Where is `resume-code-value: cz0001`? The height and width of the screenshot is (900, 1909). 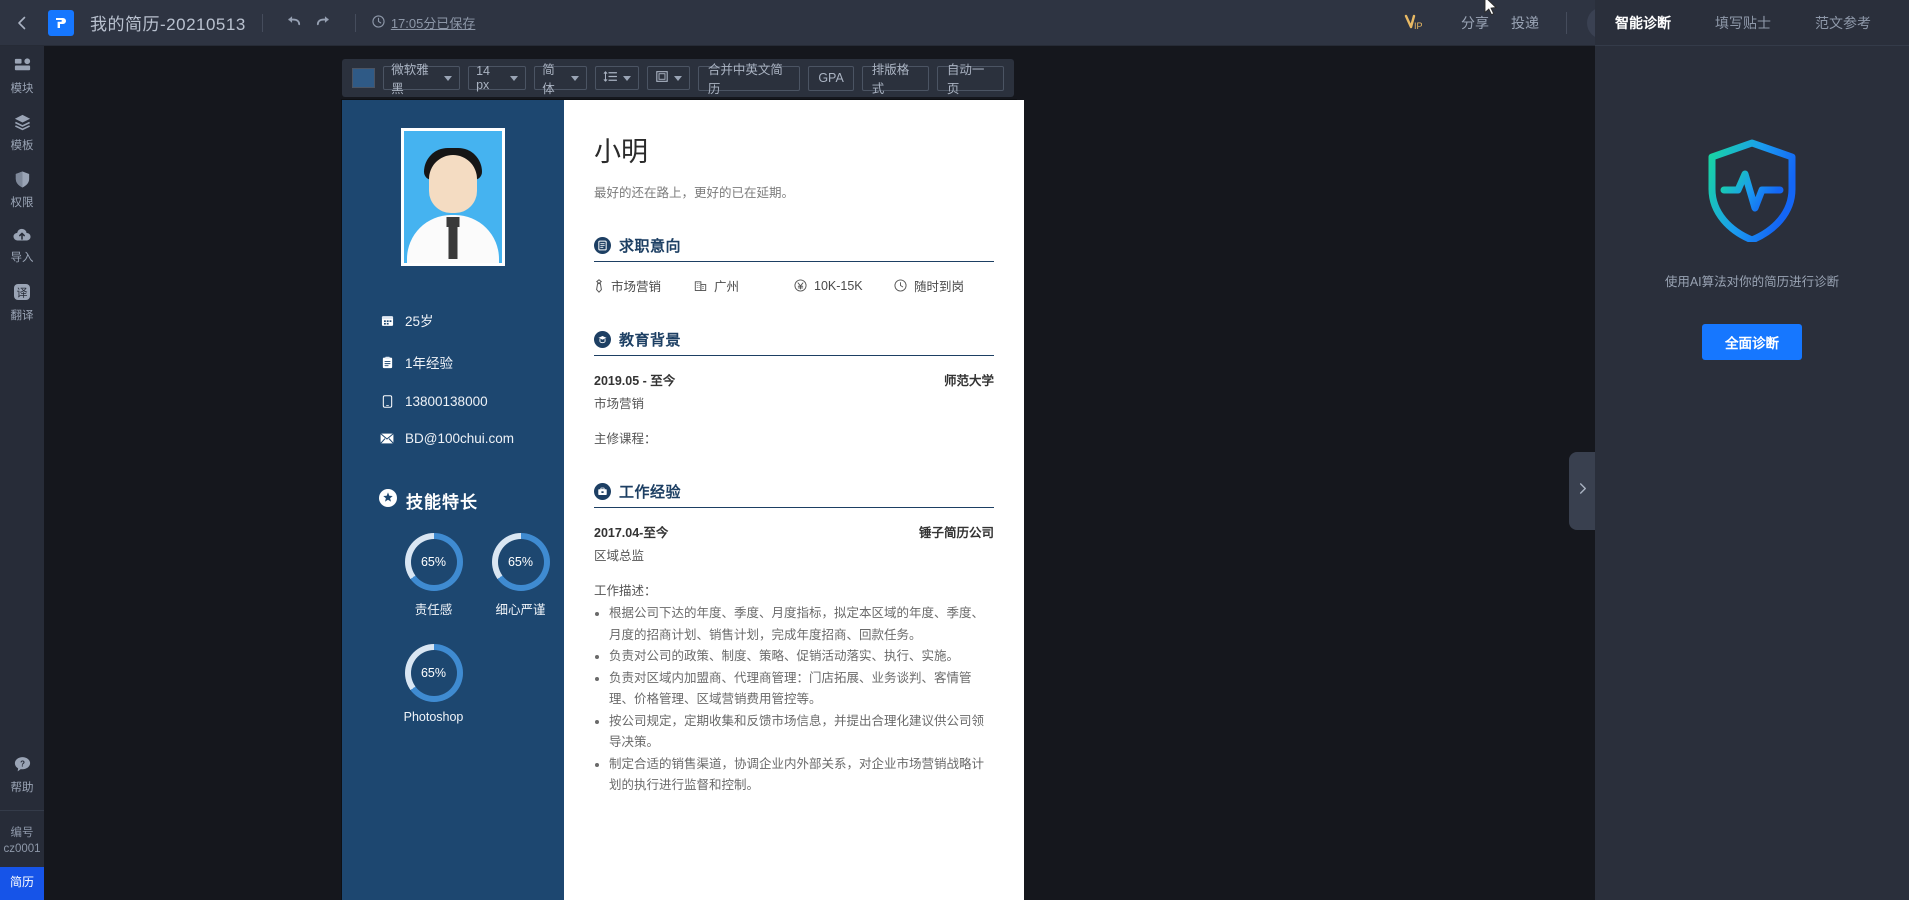 resume-code-value: cz0001 is located at coordinates (22, 848).